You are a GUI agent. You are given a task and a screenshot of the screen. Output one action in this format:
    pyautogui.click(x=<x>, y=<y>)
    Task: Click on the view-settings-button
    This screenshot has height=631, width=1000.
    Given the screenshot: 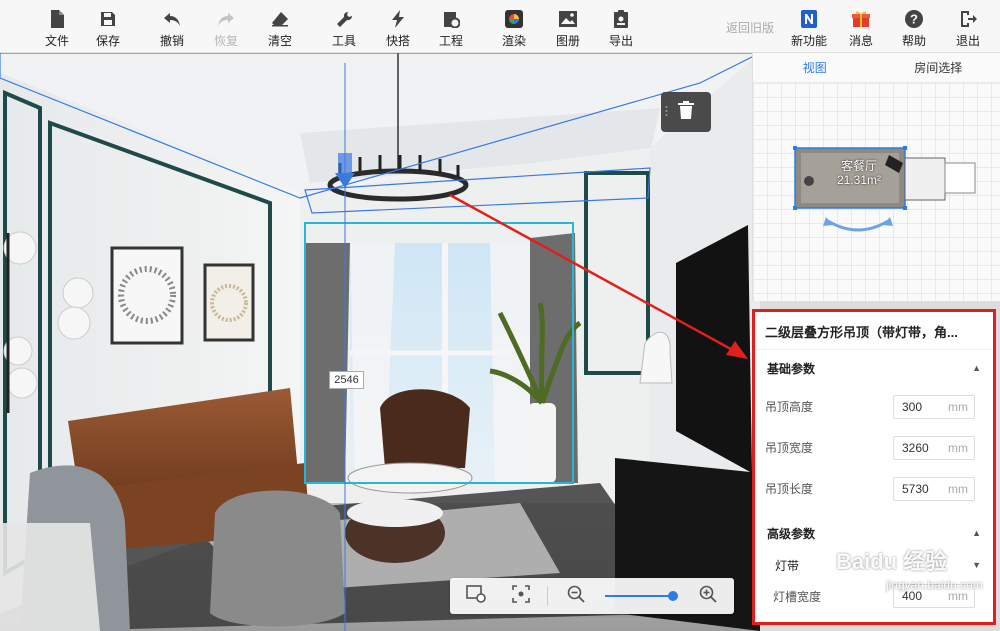 What is the action you would take?
    pyautogui.click(x=476, y=596)
    